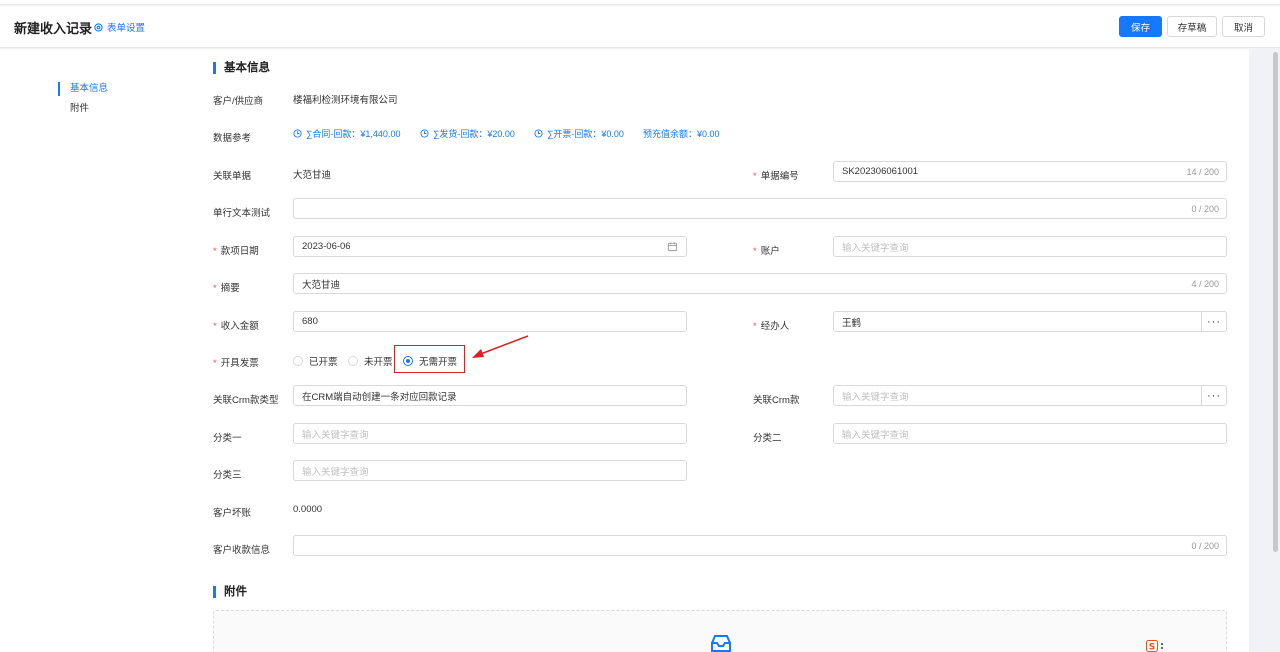 Image resolution: width=1280 pixels, height=652 pixels. What do you see at coordinates (490, 395) in the screenshot?
I see `crm-type-select: 在CRM端自动创建一条对应回款记录` at bounding box center [490, 395].